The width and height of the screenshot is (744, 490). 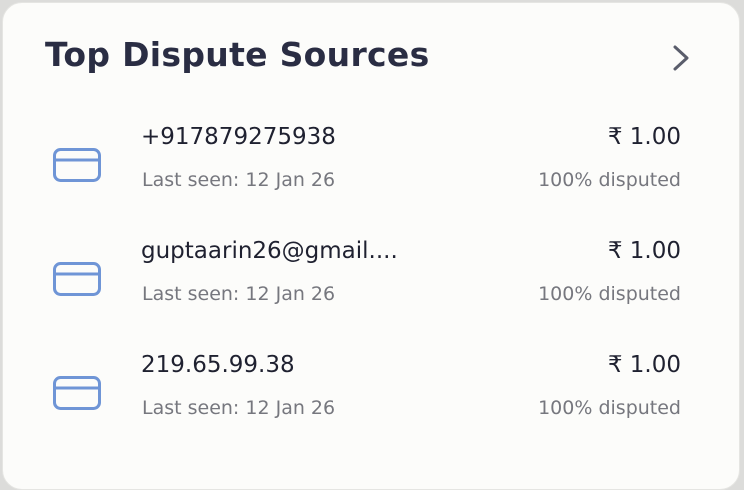 I want to click on source-identifier: +917879275938, so click(x=238, y=137).